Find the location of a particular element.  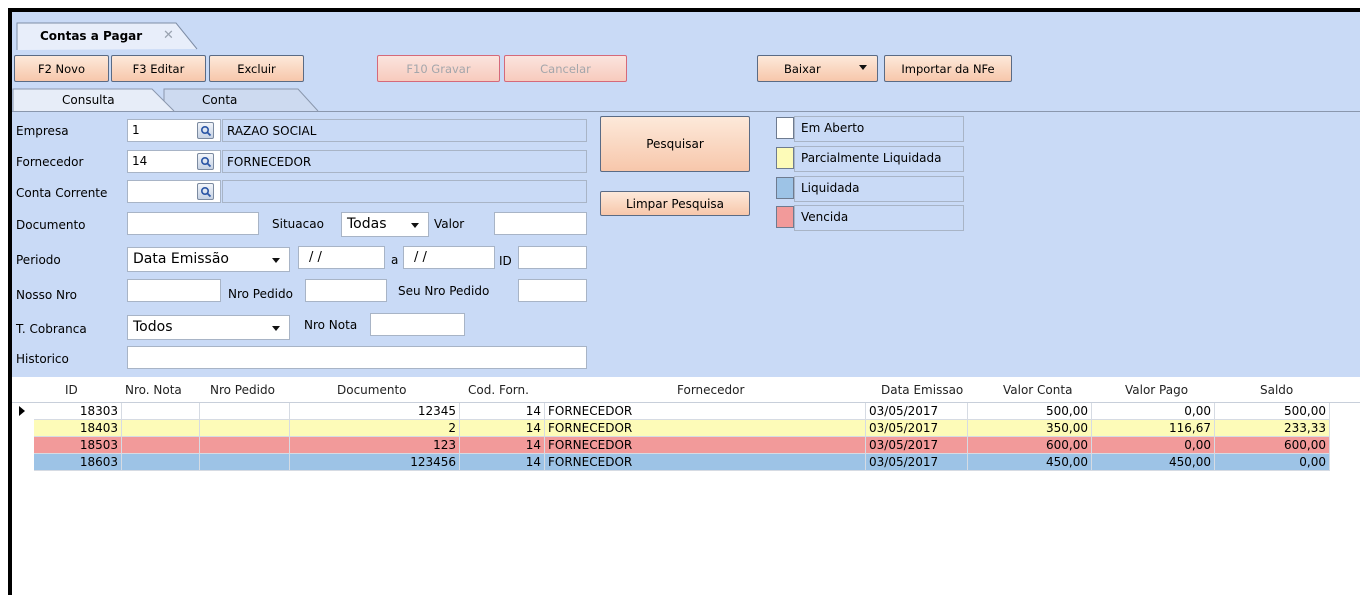

empresa-label: Empresa is located at coordinates (42, 131).